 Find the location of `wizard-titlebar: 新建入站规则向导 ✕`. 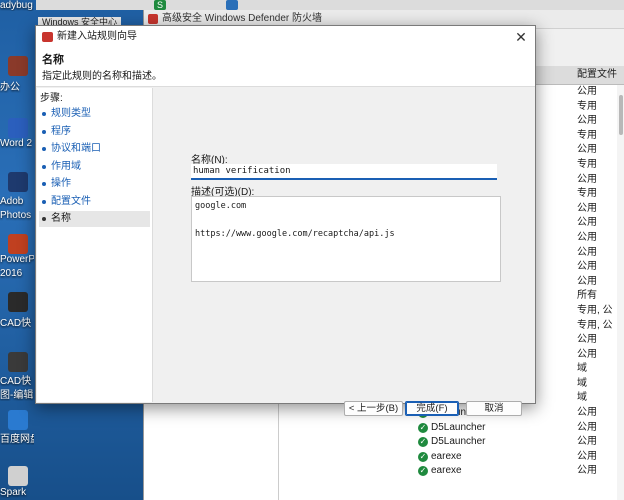

wizard-titlebar: 新建入站规则向导 ✕ is located at coordinates (285, 37).